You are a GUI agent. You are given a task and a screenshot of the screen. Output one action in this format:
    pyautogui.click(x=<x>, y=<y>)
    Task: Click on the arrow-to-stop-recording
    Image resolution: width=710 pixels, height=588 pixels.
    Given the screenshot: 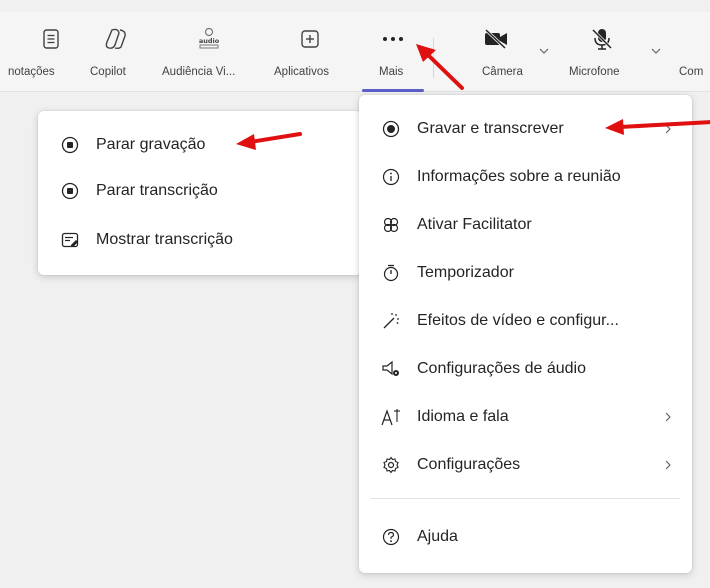 What is the action you would take?
    pyautogui.click(x=269, y=141)
    